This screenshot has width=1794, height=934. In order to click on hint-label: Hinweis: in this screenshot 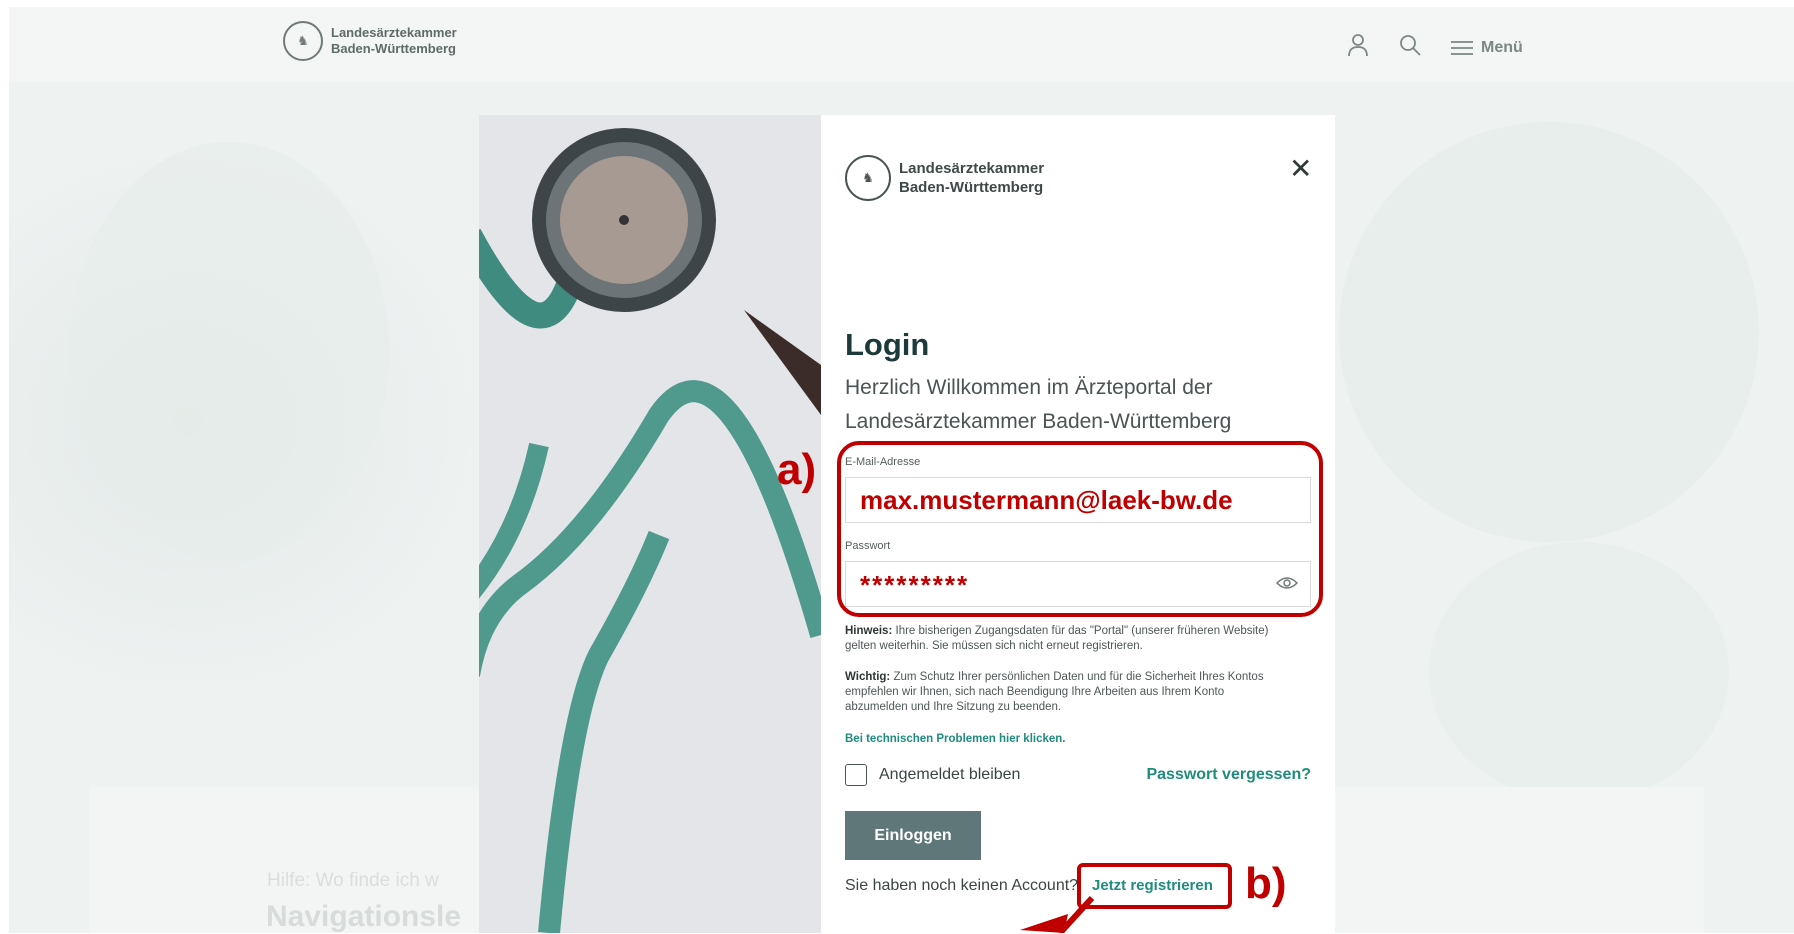, I will do `click(869, 631)`.